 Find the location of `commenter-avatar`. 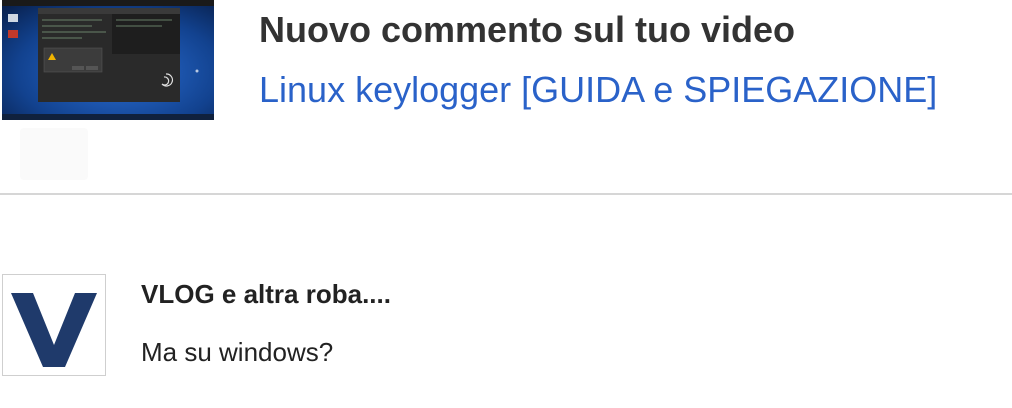

commenter-avatar is located at coordinates (54, 325).